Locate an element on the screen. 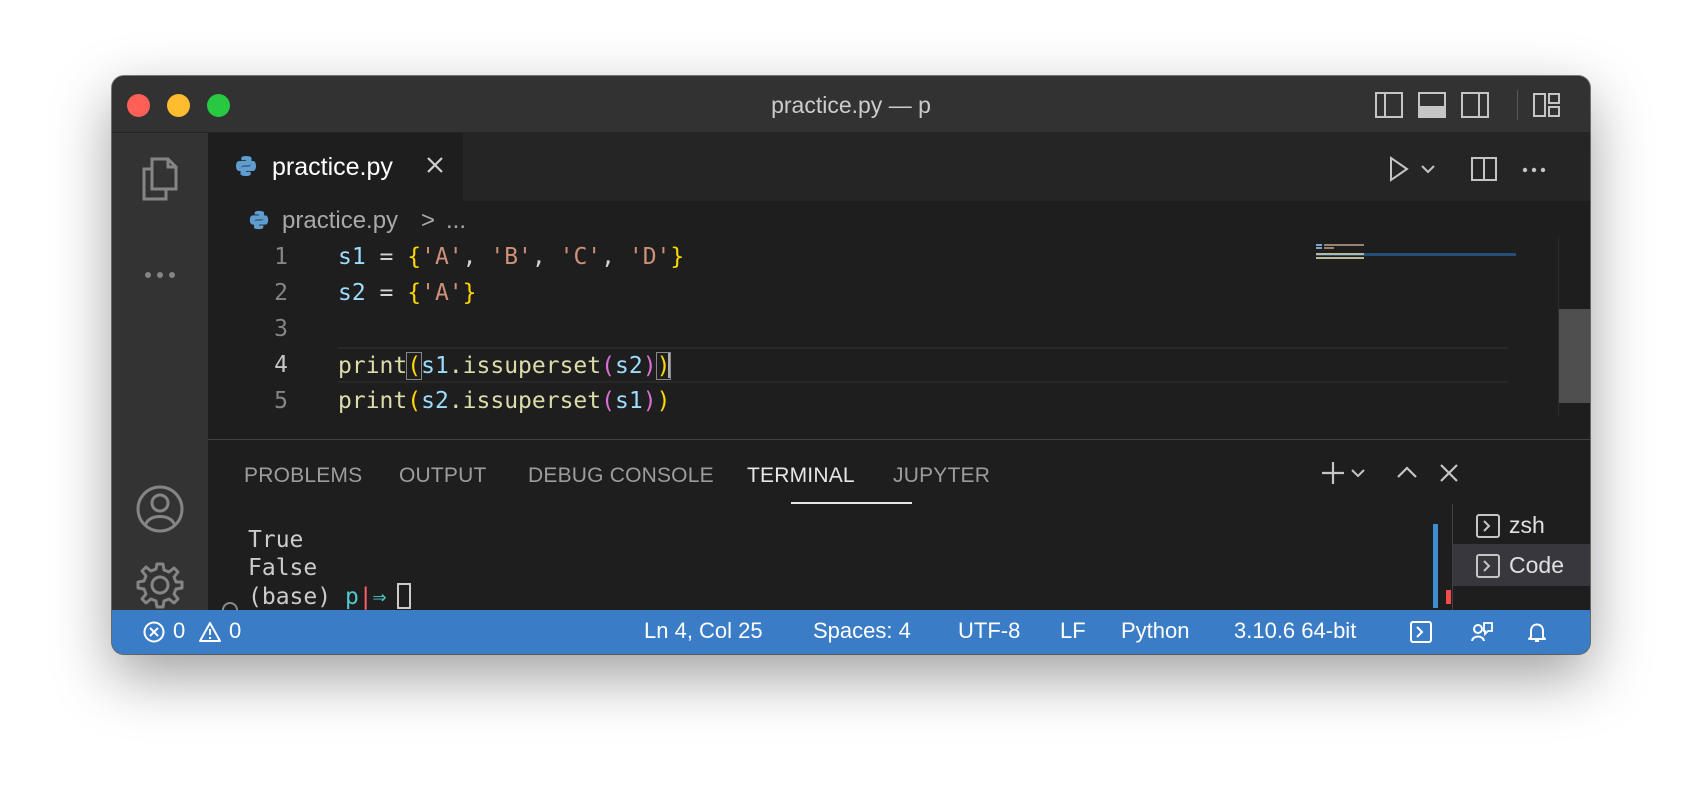 This screenshot has width=1702, height=802. more-views-icon is located at coordinates (160, 275).